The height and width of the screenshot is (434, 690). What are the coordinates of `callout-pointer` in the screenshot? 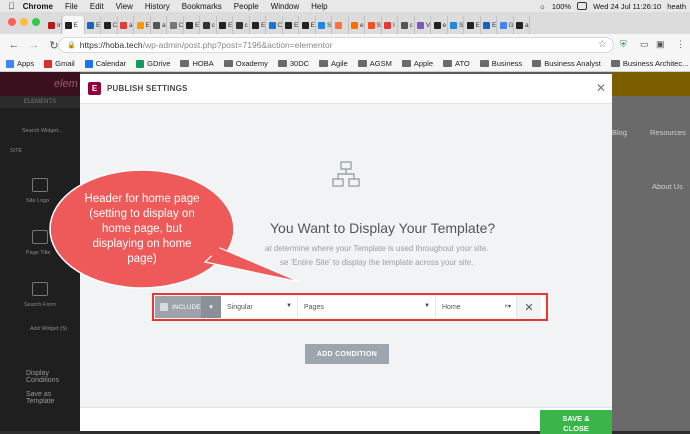 It's located at (252, 265).